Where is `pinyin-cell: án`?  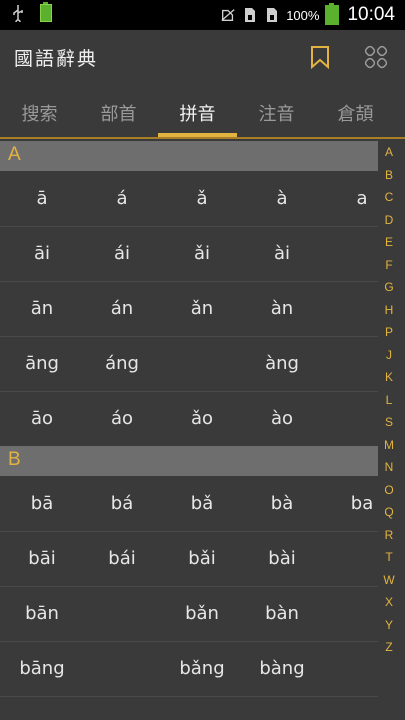 pinyin-cell: án is located at coordinates (122, 308).